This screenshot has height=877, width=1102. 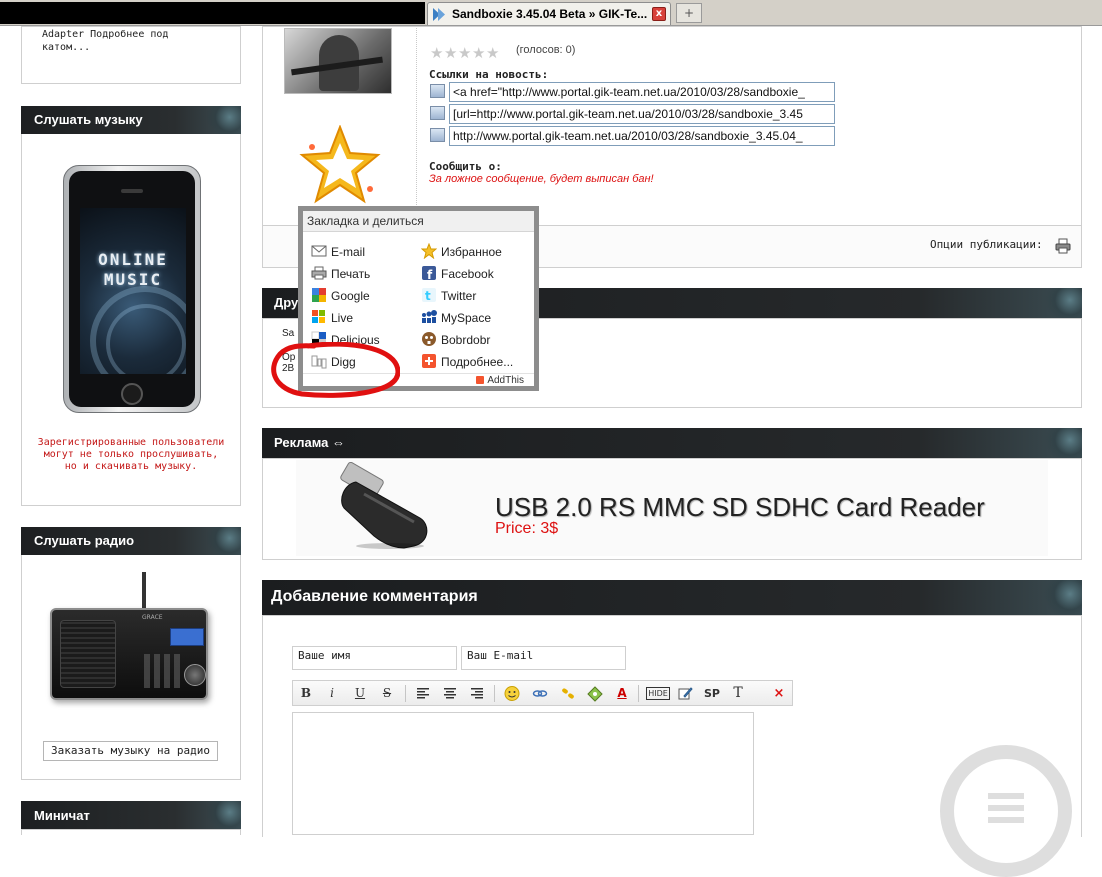 What do you see at coordinates (712, 693) in the screenshot?
I see `spoiler-button: SP` at bounding box center [712, 693].